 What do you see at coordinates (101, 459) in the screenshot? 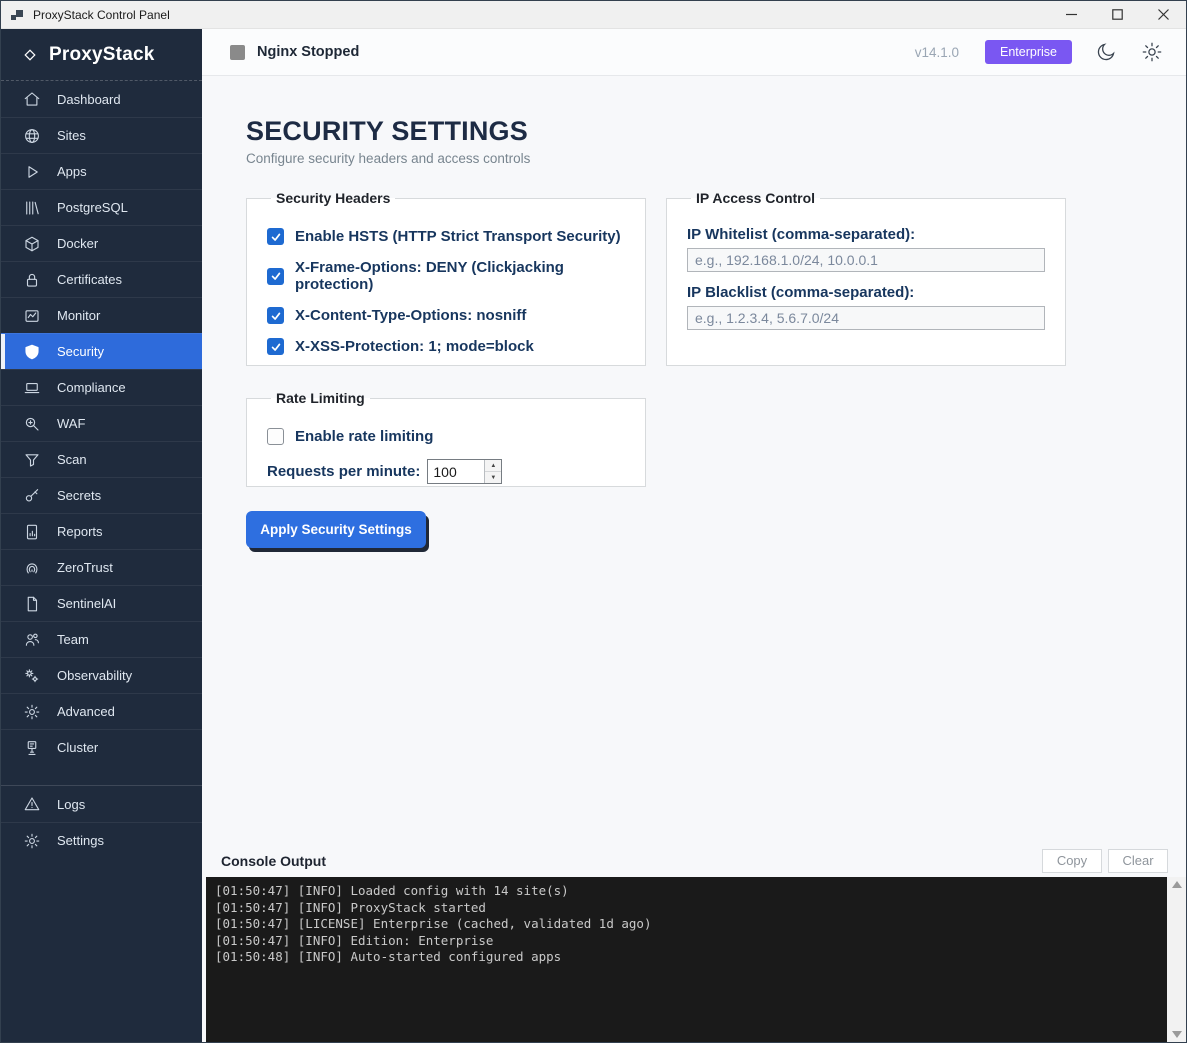
I see `sidebar-item-scan: Scan` at bounding box center [101, 459].